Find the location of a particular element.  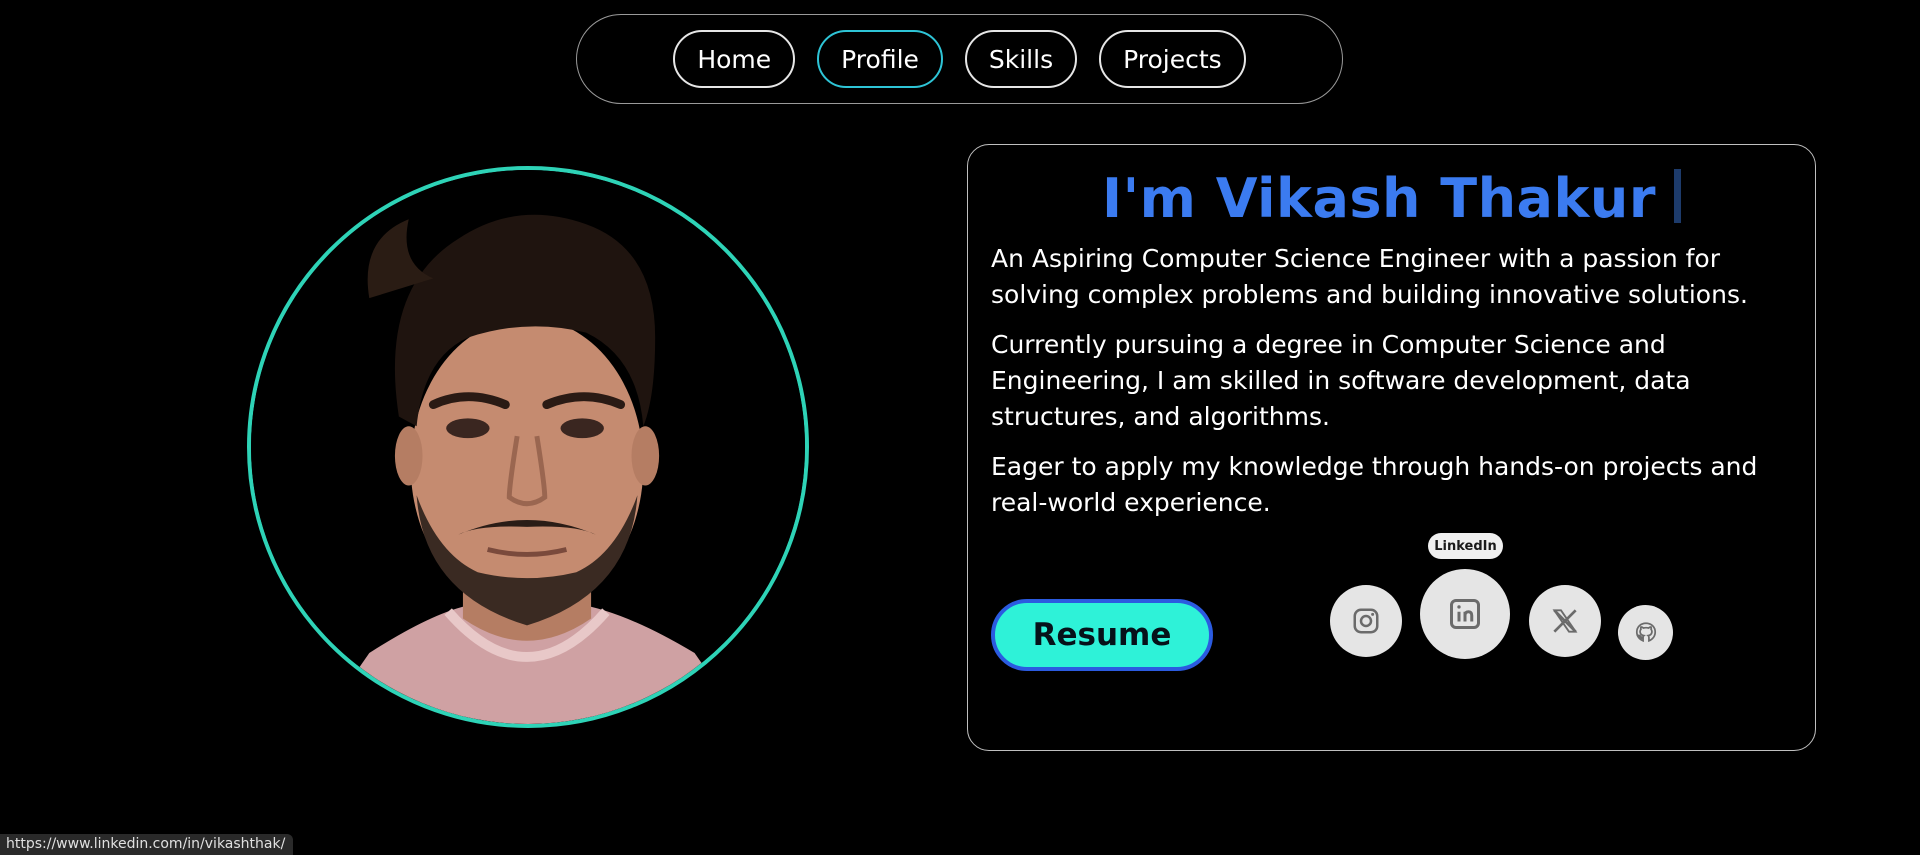

x-link is located at coordinates (1565, 621).